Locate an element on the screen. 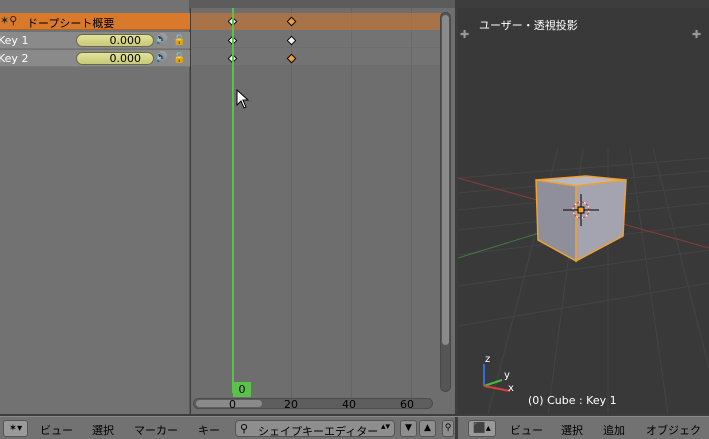 The width and height of the screenshot is (709, 439). menu-view: ビュー is located at coordinates (56, 430).